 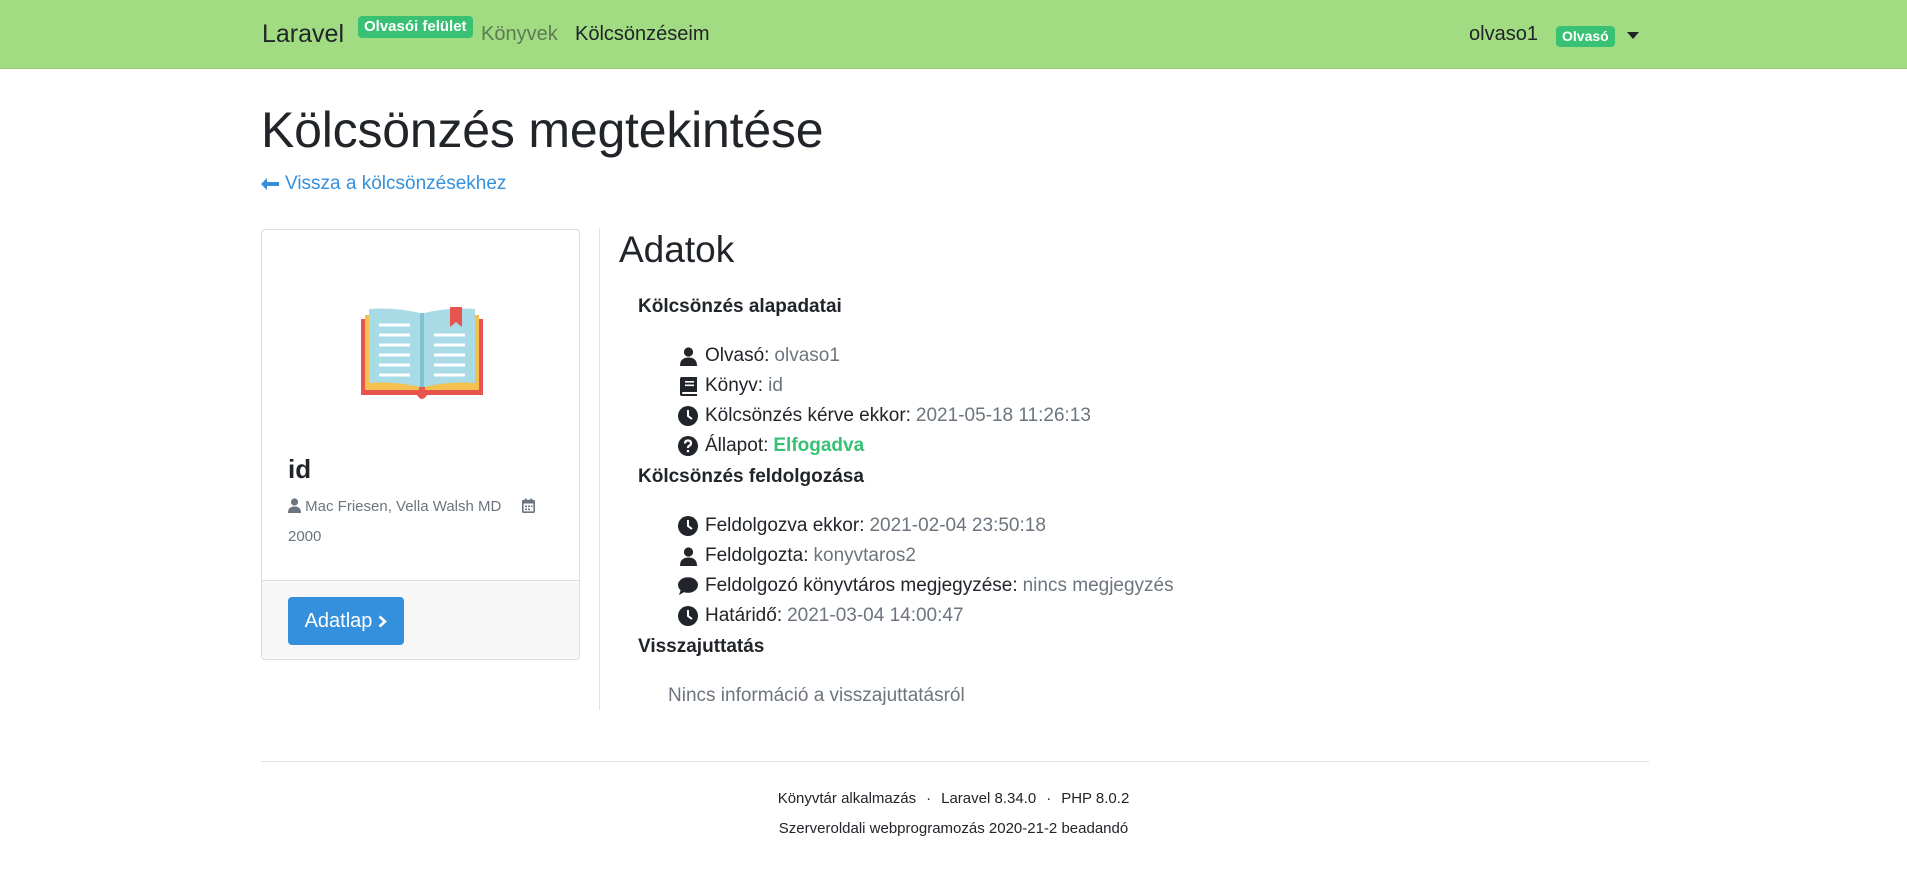 I want to click on info-row-book: Könyv: id, so click(x=730, y=386).